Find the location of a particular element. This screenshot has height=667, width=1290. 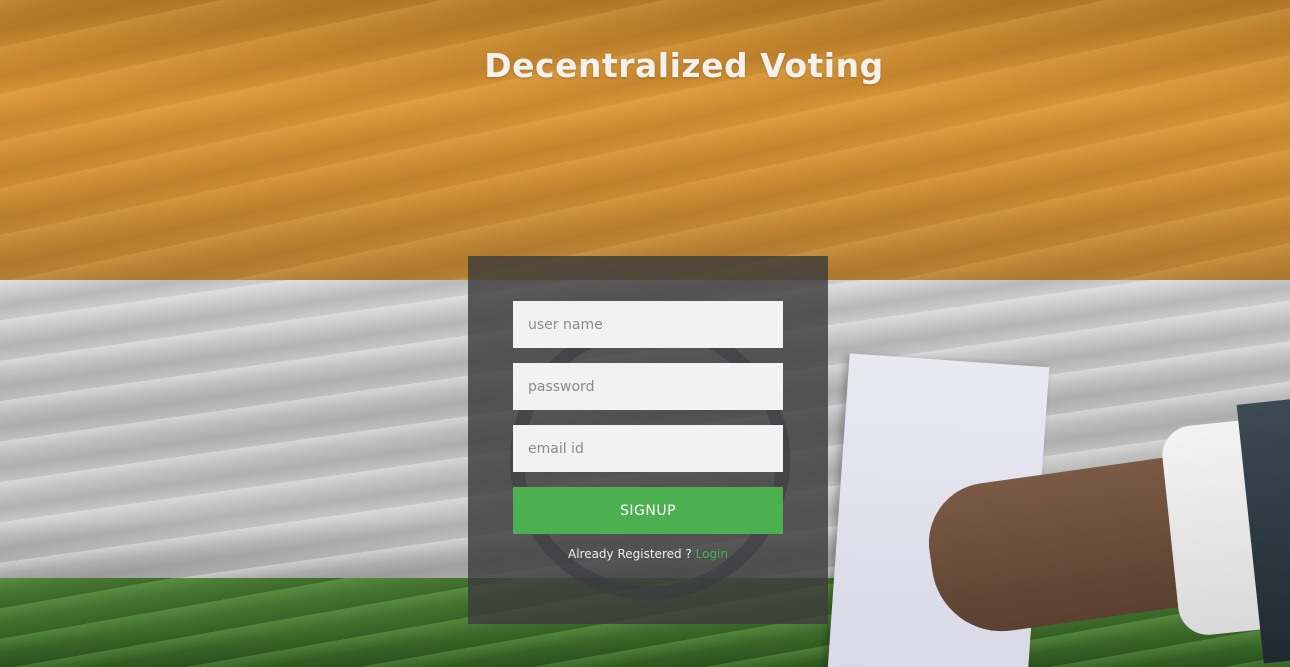

already-registered-line: Already Registered ? Login is located at coordinates (648, 554).